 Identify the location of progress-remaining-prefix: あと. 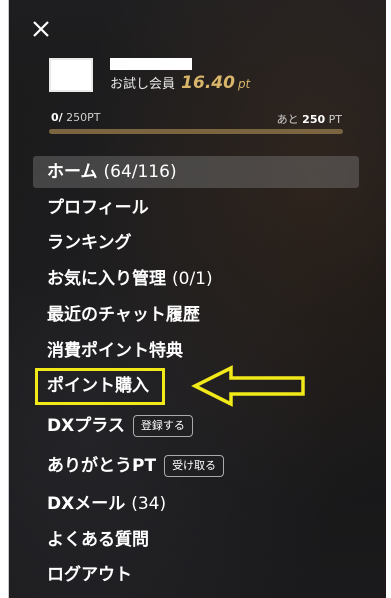
(287, 119).